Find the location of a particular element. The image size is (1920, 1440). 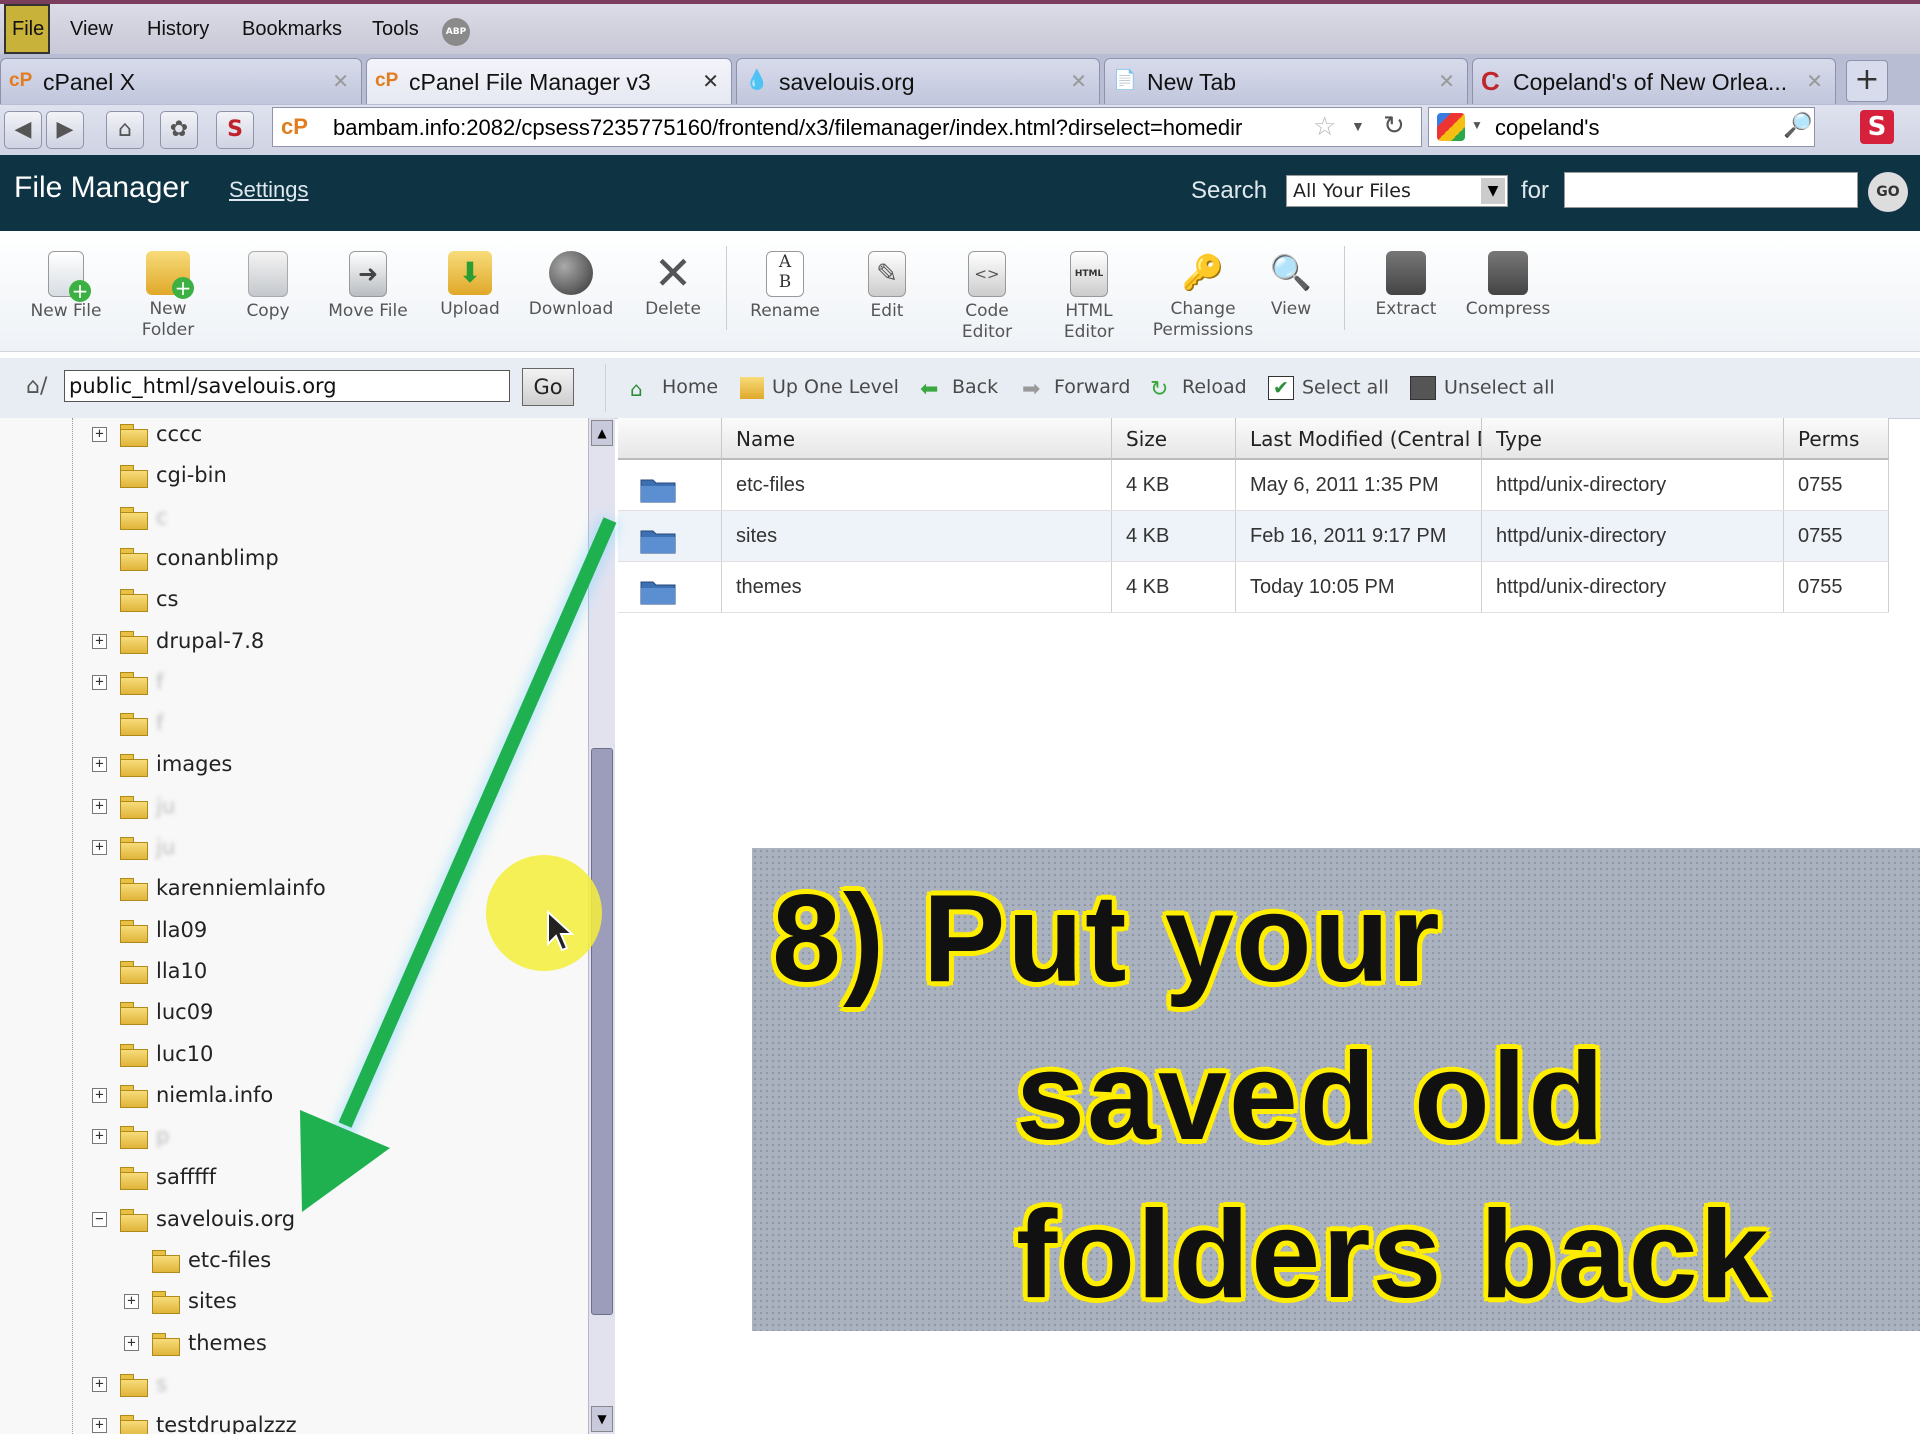

instruction-line-3: folders back is located at coordinates (1393, 1255).